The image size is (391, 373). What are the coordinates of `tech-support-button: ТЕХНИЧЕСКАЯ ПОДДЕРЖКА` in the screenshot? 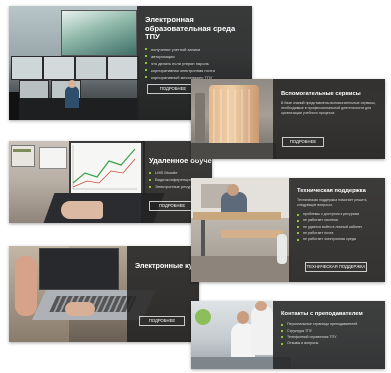 It's located at (336, 267).